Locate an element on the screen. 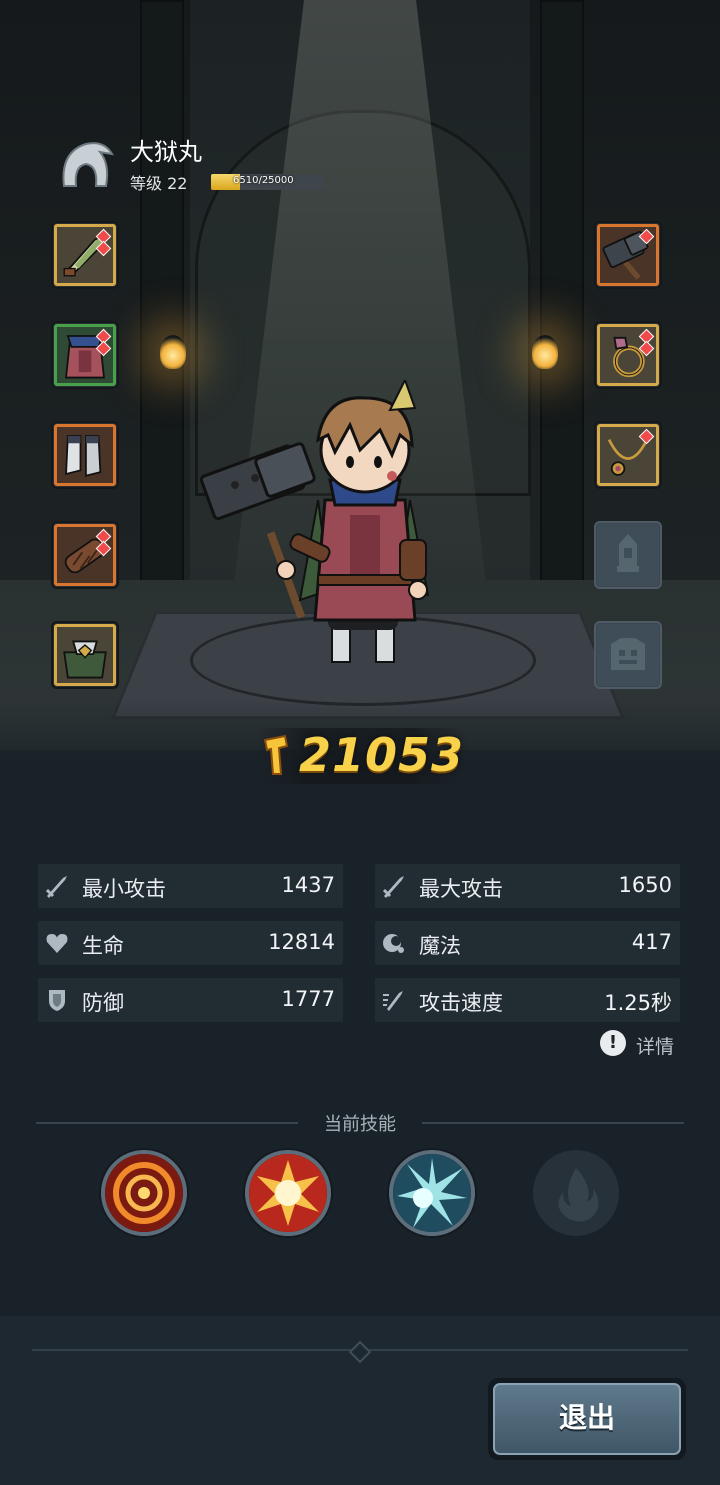  explosion-skill-icon is located at coordinates (288, 1193).